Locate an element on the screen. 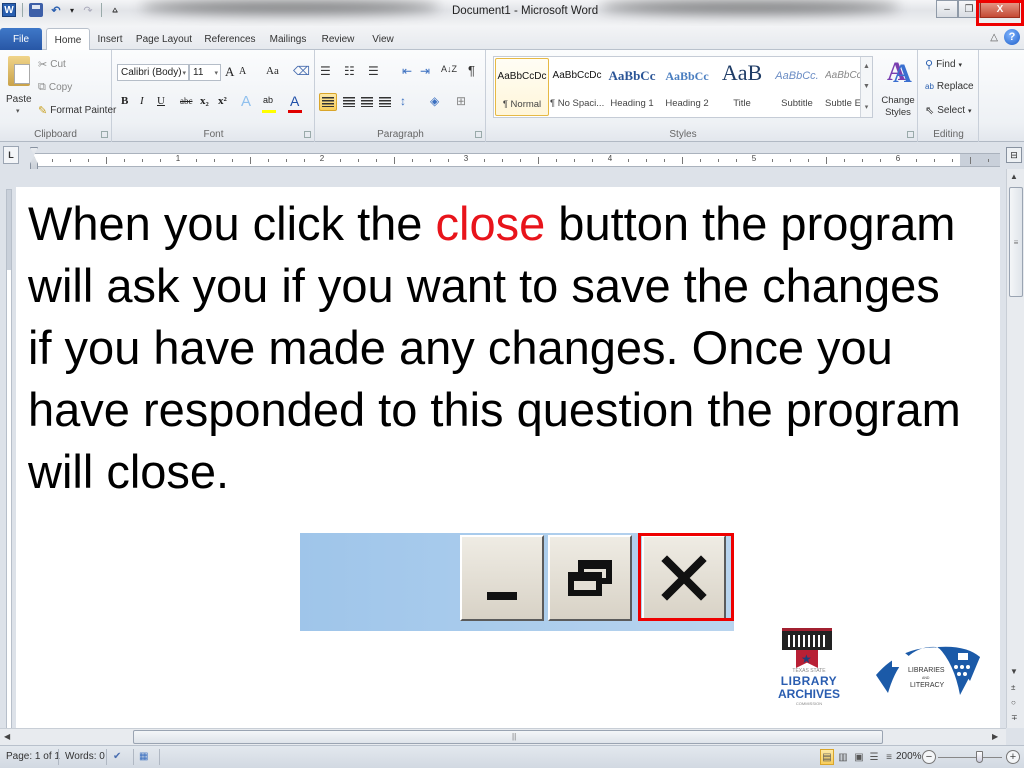 This screenshot has width=1024, height=768. scroll-left-icon: ◀ is located at coordinates (7, 736).